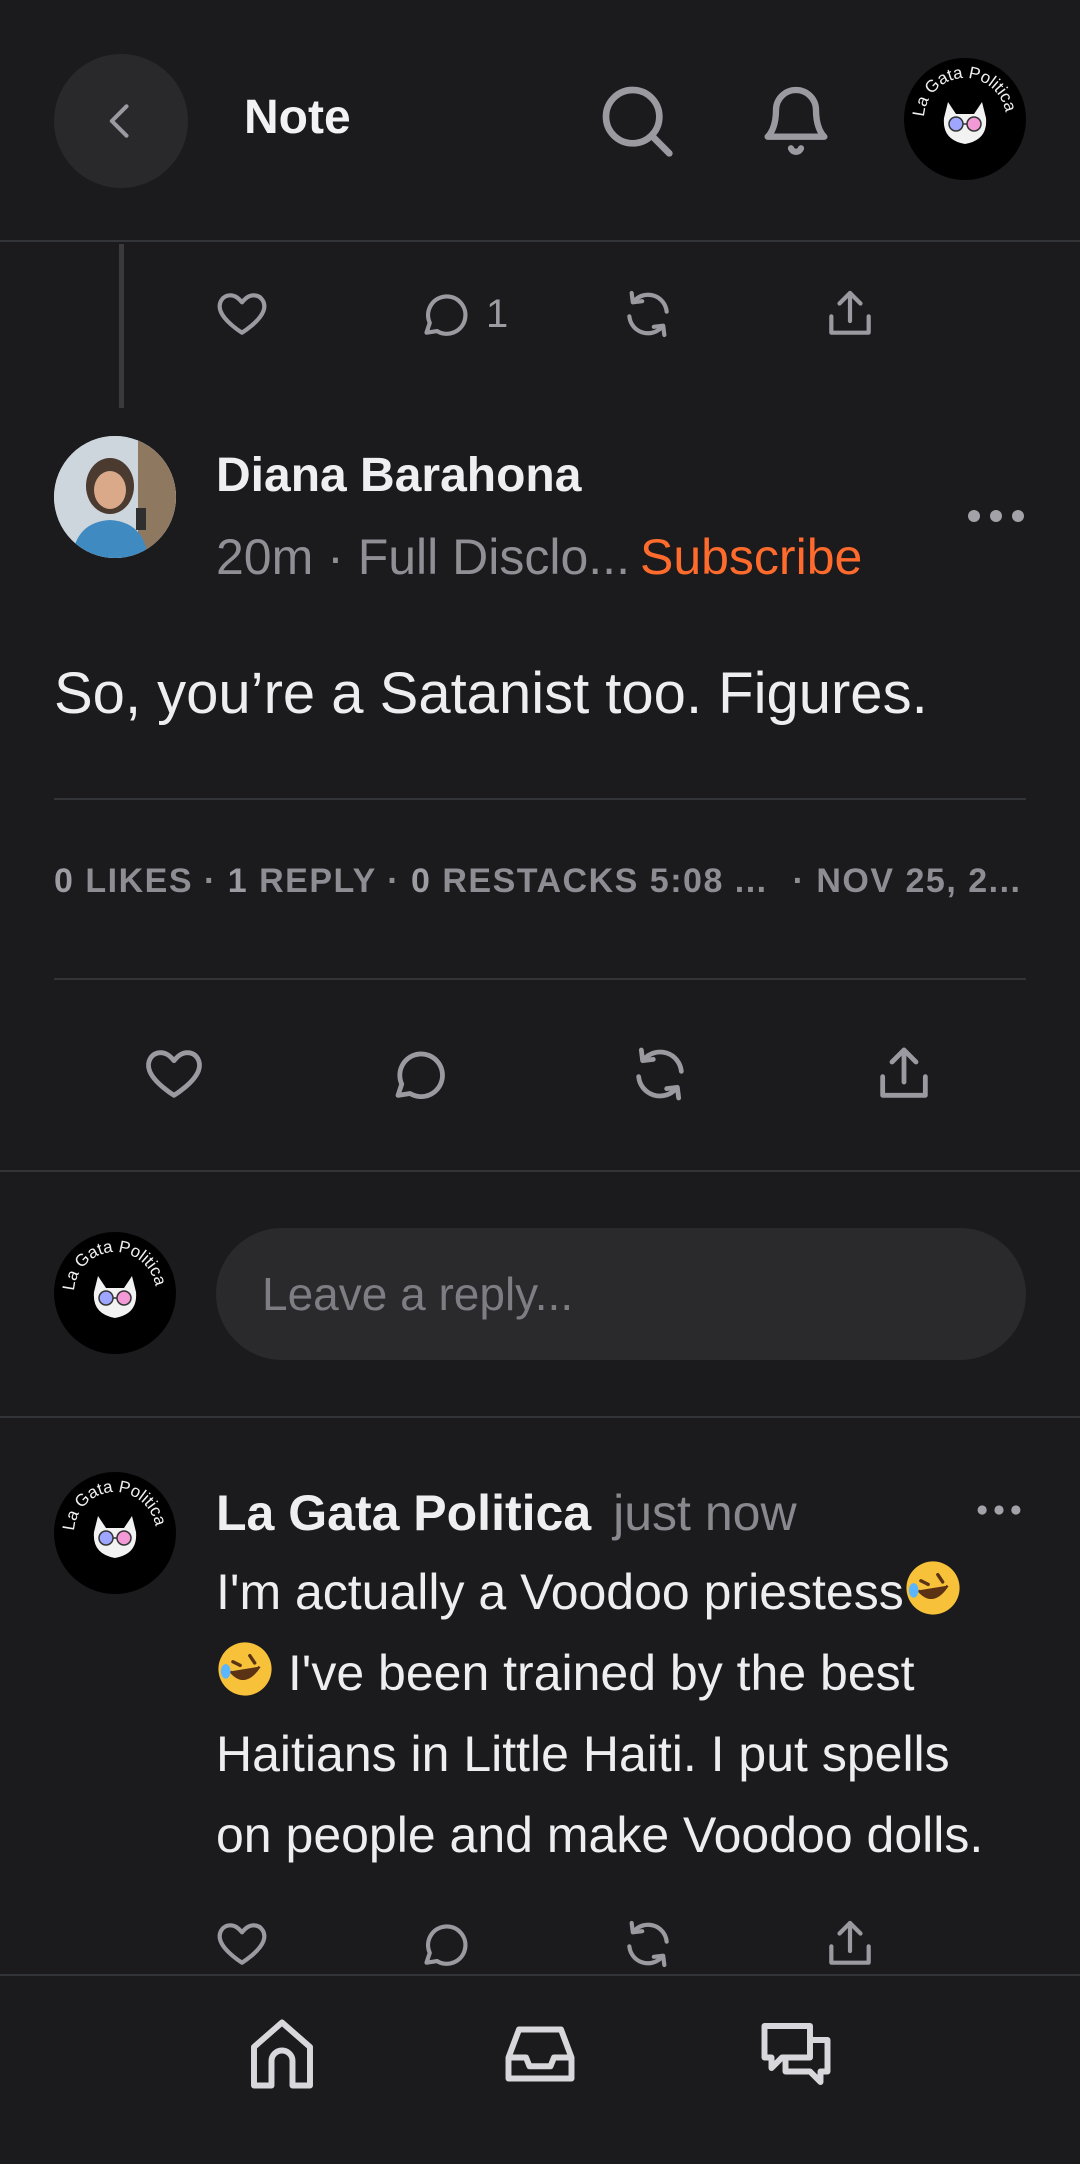  Describe the element at coordinates (621, 1294) in the screenshot. I see `reply-input` at that location.